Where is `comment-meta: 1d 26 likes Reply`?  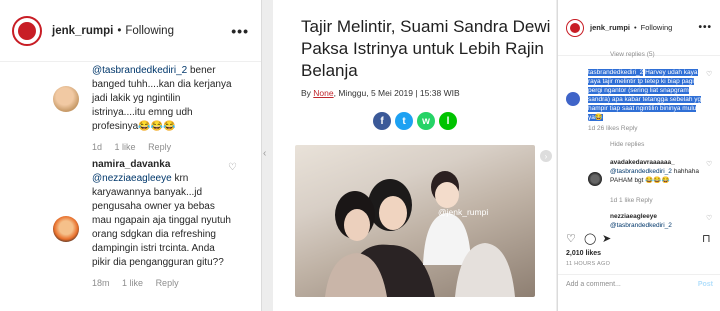 comment-meta: 1d 26 likes Reply is located at coordinates (613, 128).